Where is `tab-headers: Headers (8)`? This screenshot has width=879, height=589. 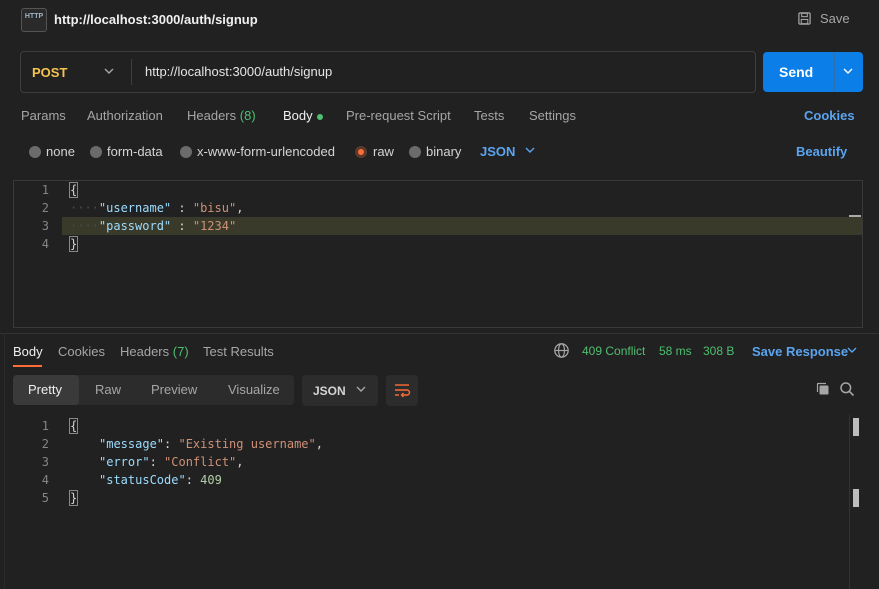 tab-headers: Headers (8) is located at coordinates (221, 115).